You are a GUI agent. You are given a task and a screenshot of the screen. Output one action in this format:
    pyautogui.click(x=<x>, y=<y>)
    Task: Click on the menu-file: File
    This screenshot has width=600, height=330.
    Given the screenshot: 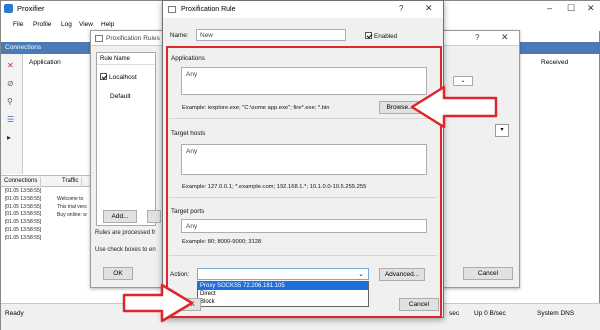 What is the action you would take?
    pyautogui.click(x=18, y=24)
    